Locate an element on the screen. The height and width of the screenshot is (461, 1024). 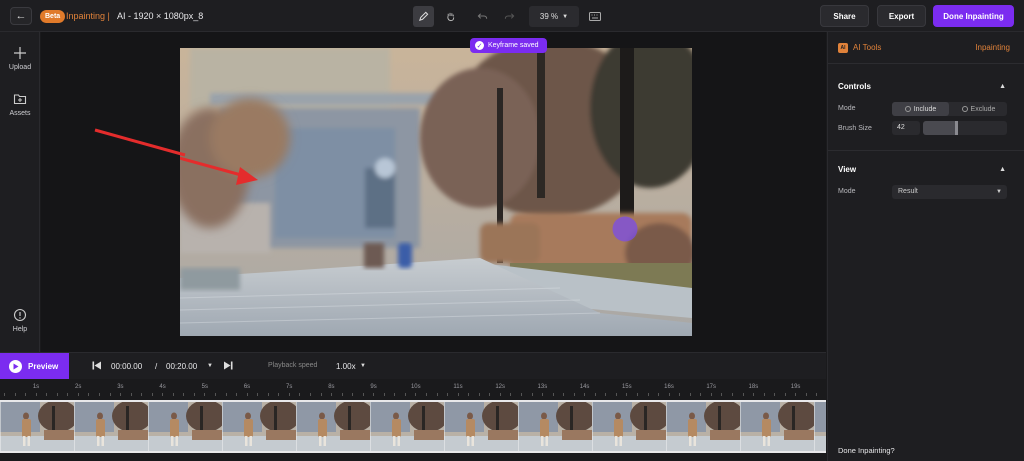
redo-icon is located at coordinates (509, 16).